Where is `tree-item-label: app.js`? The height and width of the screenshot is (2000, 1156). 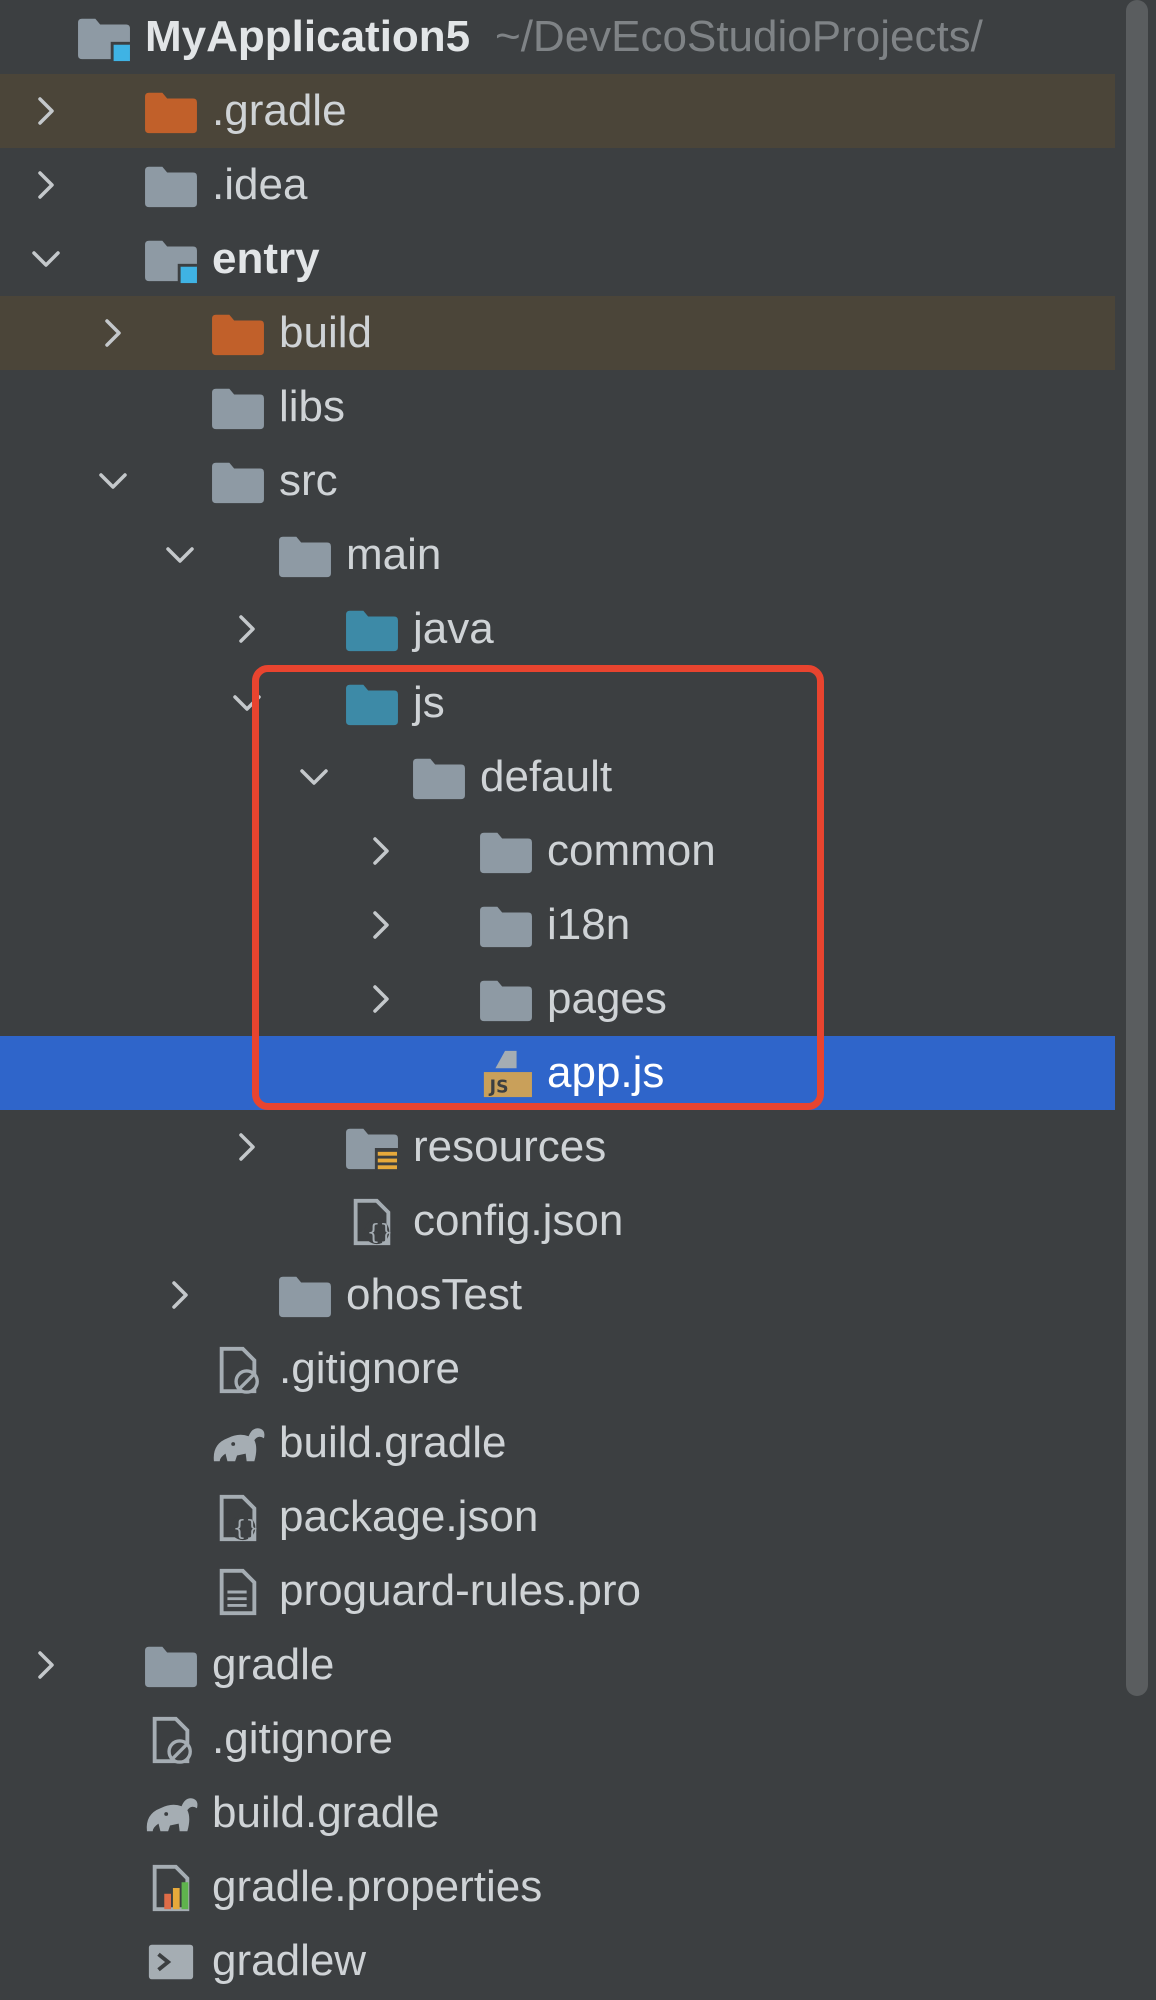 tree-item-label: app.js is located at coordinates (606, 1072).